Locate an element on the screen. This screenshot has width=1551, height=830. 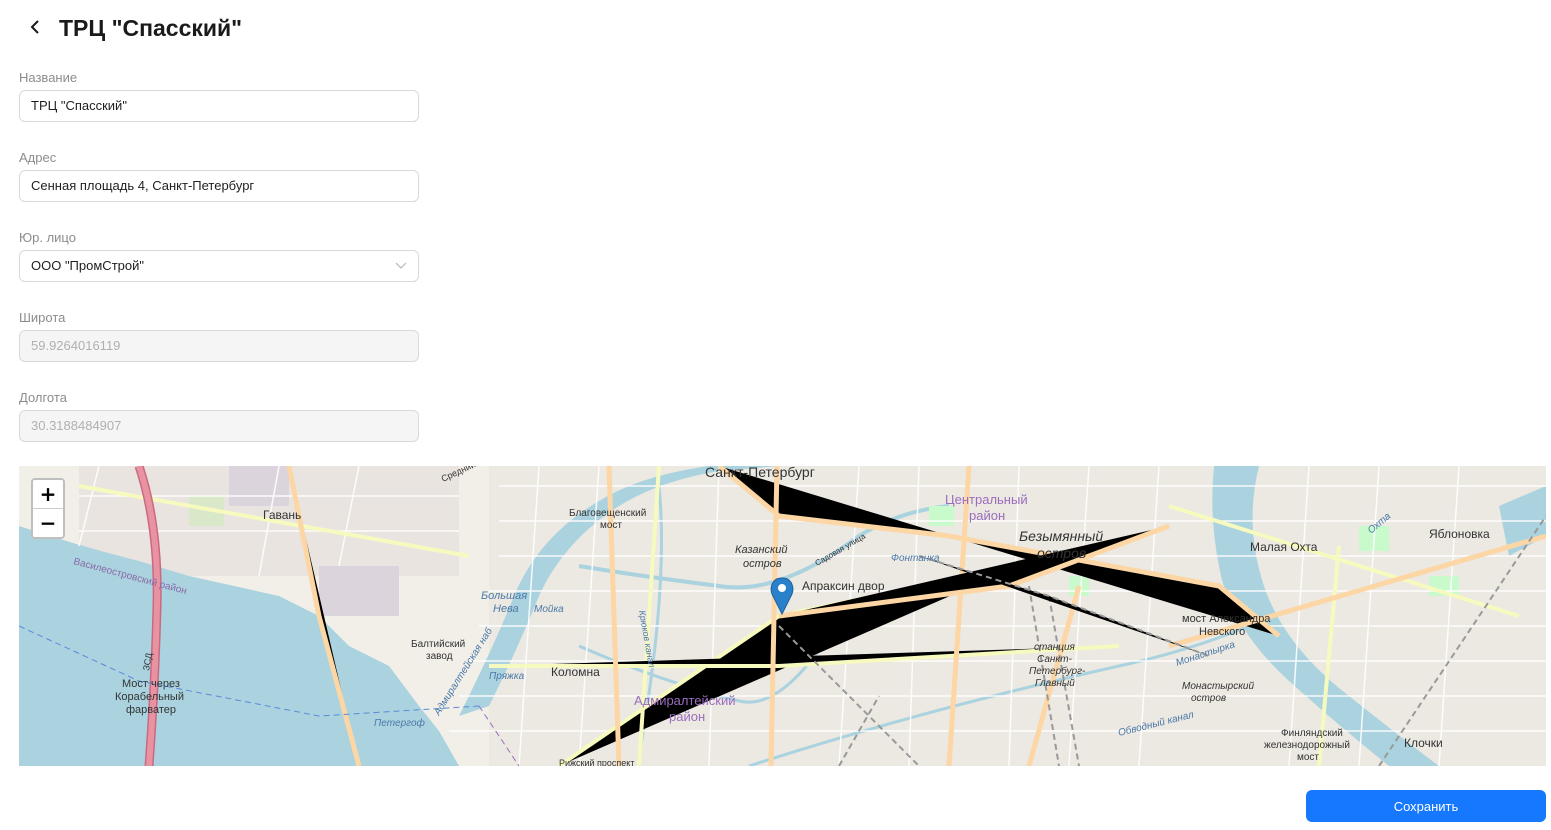
label-rizhsky: Рижский проспект is located at coordinates (596, 762).